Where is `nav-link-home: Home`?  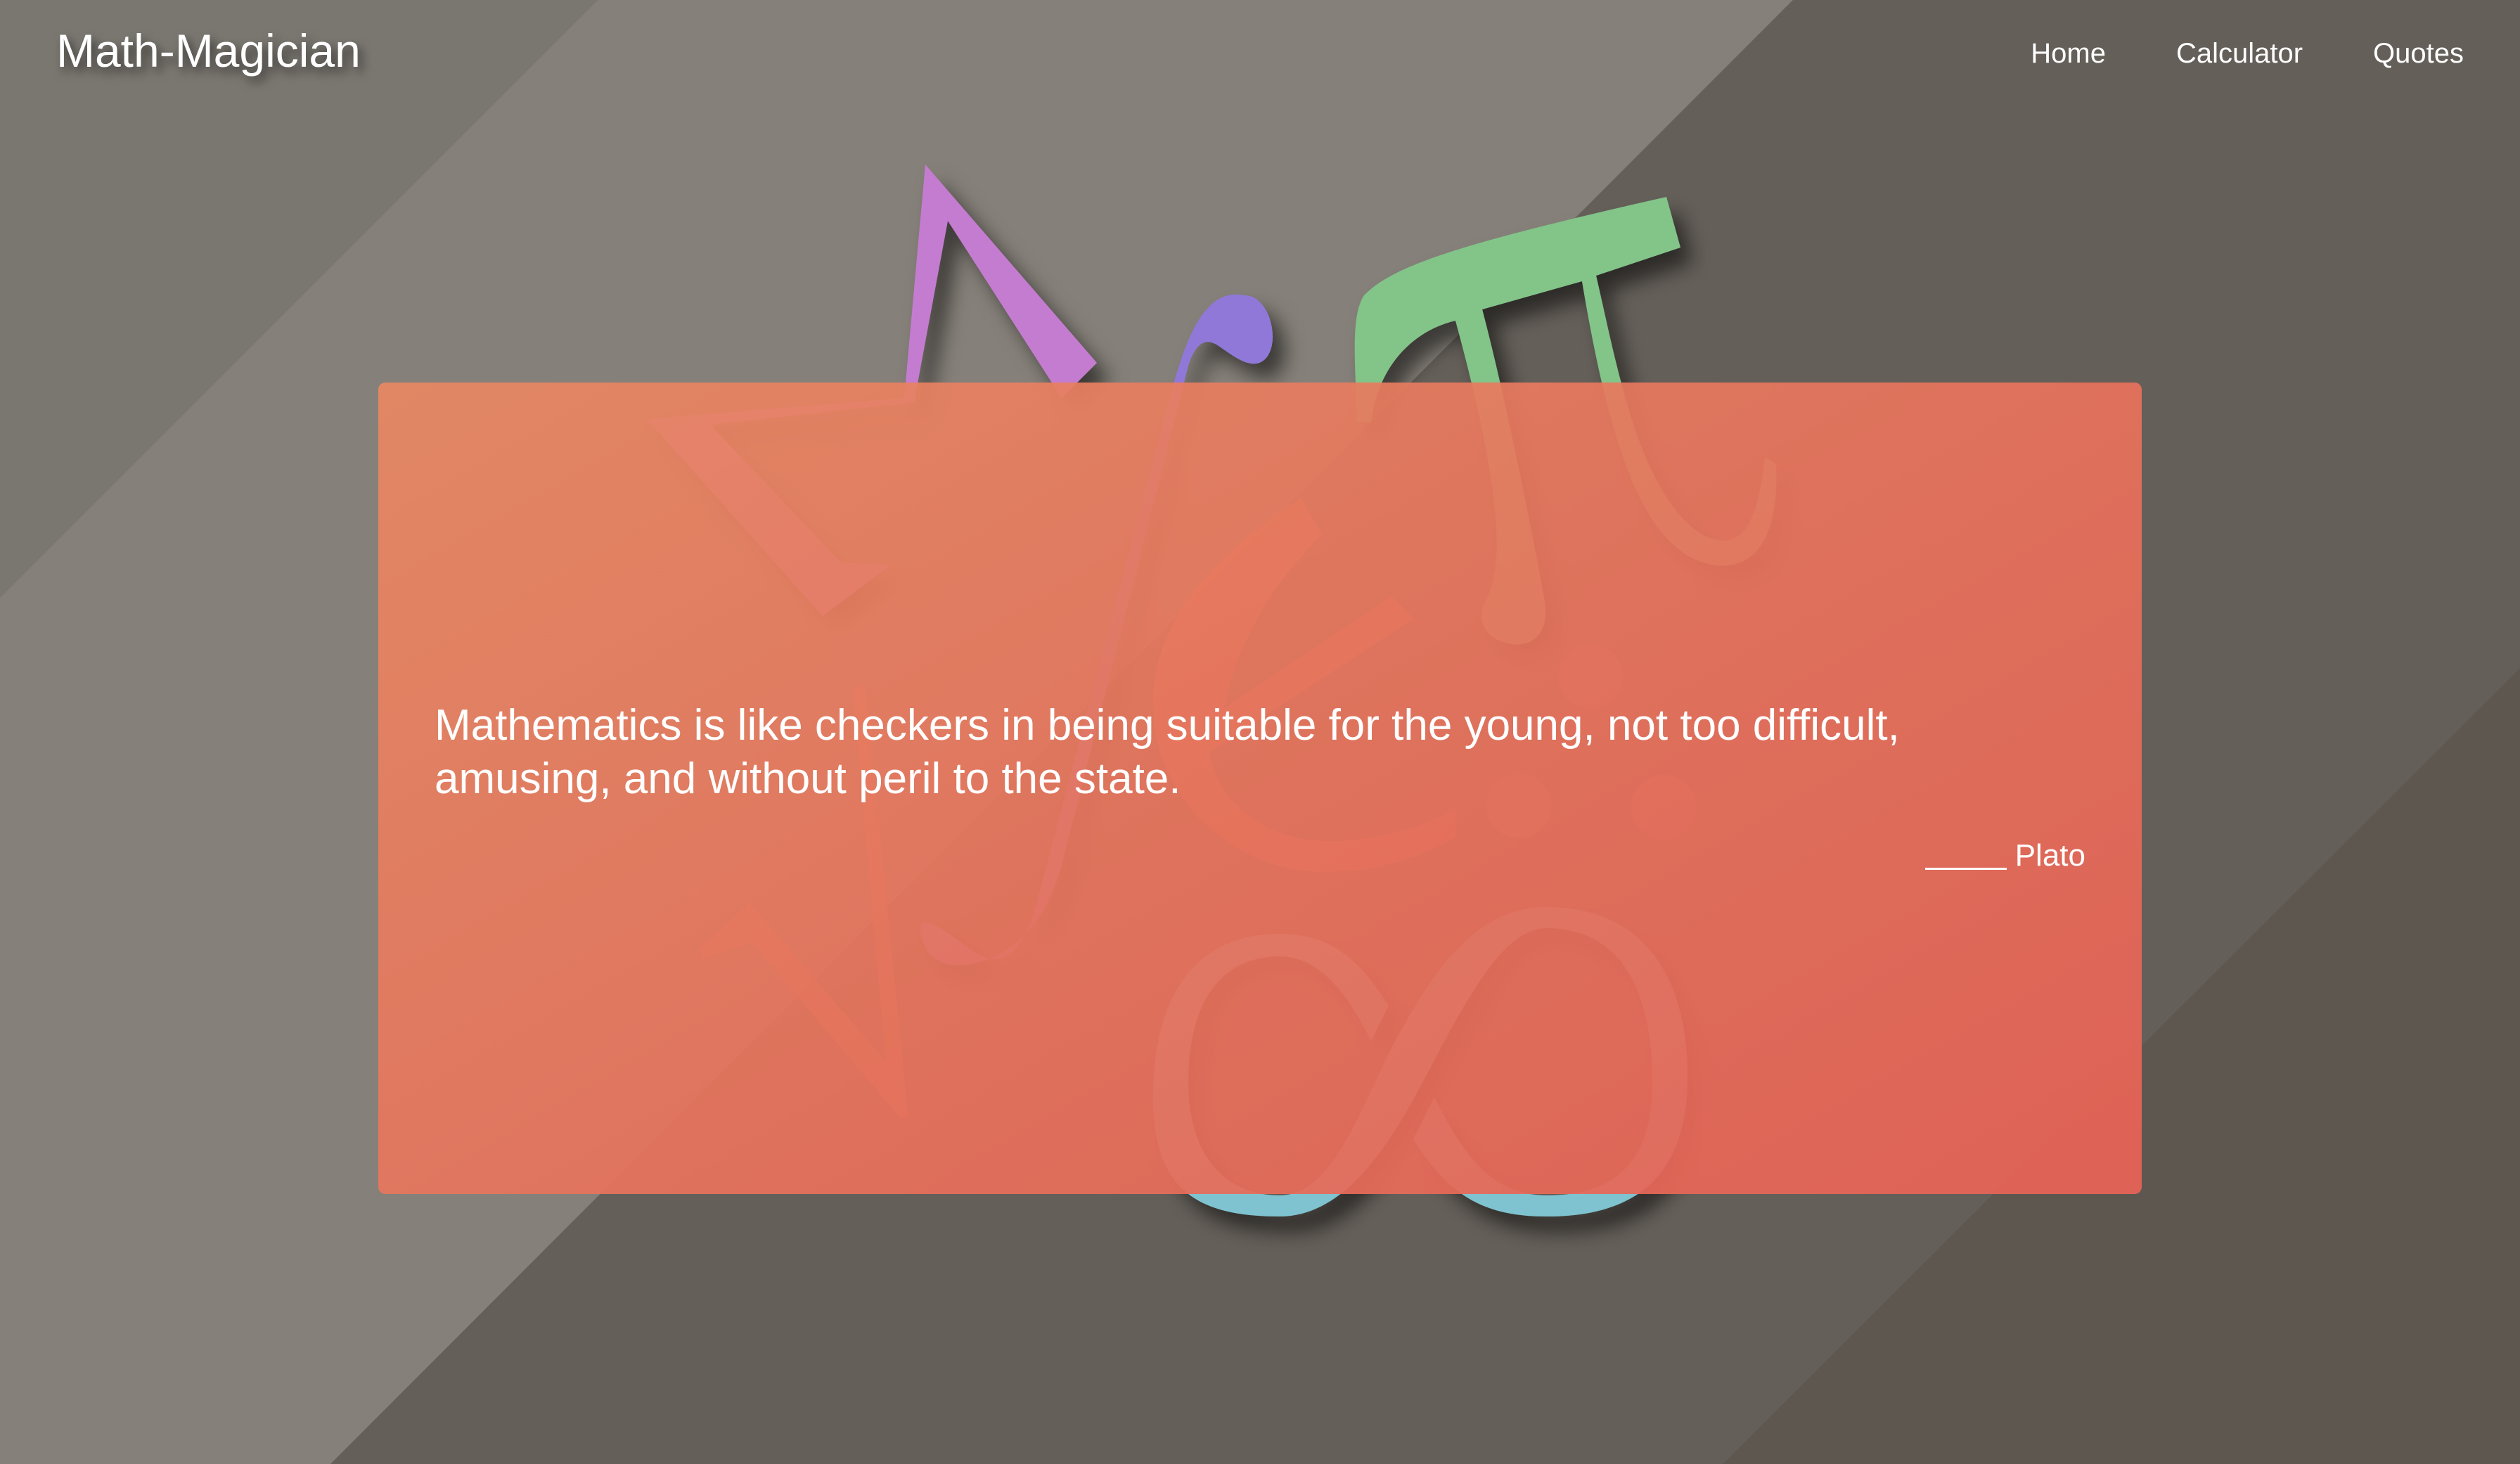 nav-link-home: Home is located at coordinates (2068, 54).